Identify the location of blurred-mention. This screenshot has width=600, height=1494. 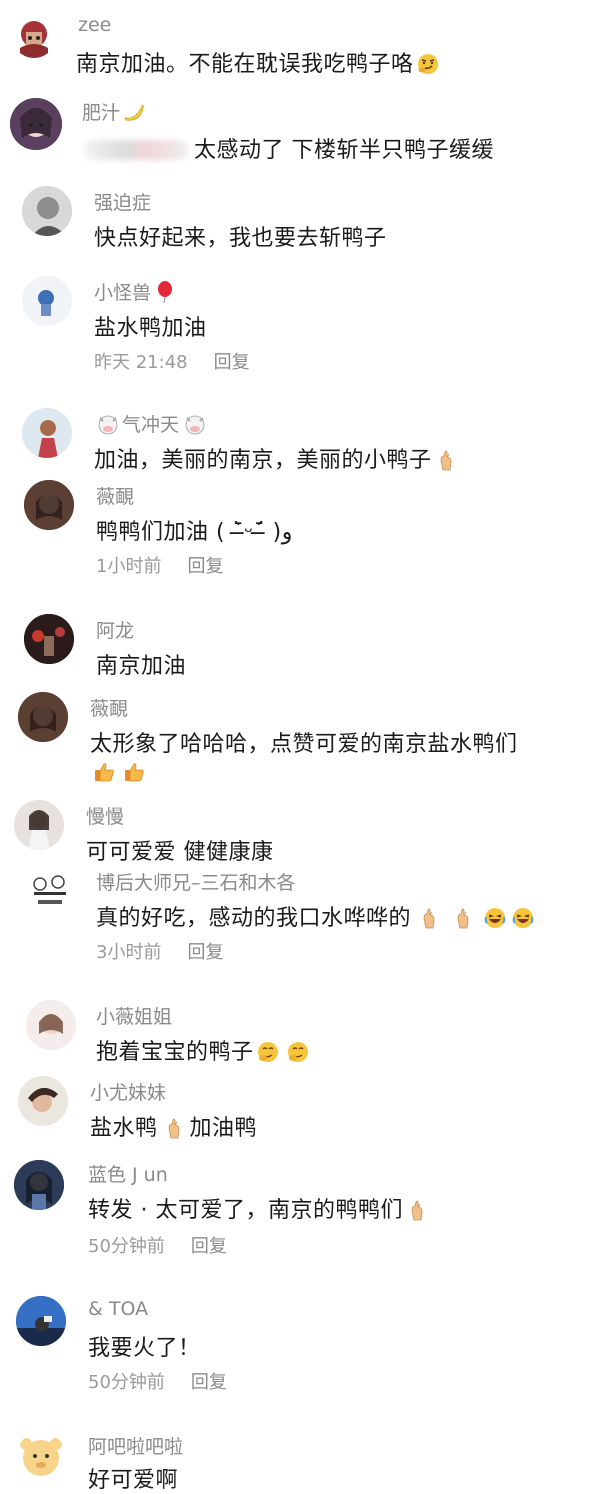
(136, 150).